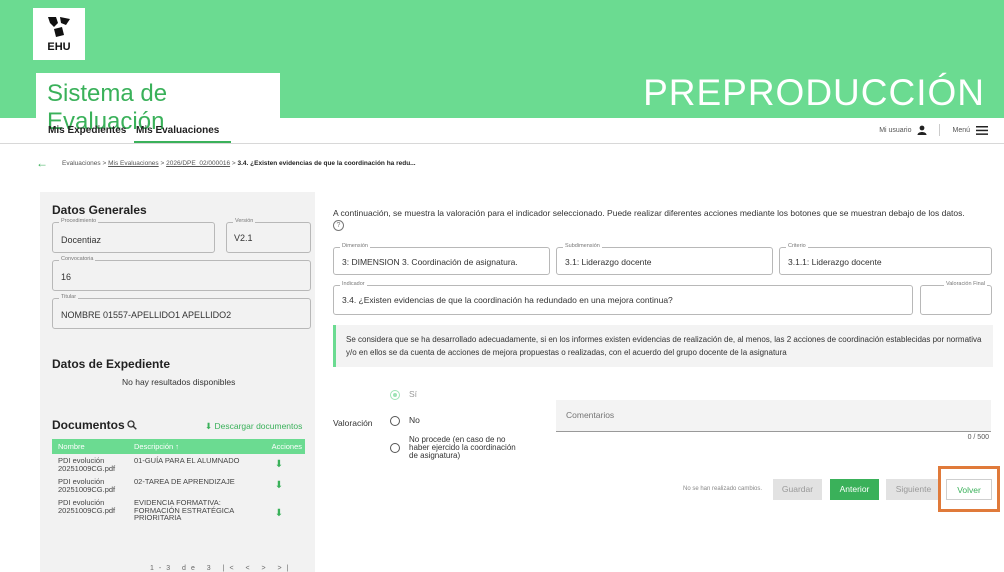 This screenshot has height=572, width=1004. What do you see at coordinates (395, 395) in the screenshot?
I see `radio-si` at bounding box center [395, 395].